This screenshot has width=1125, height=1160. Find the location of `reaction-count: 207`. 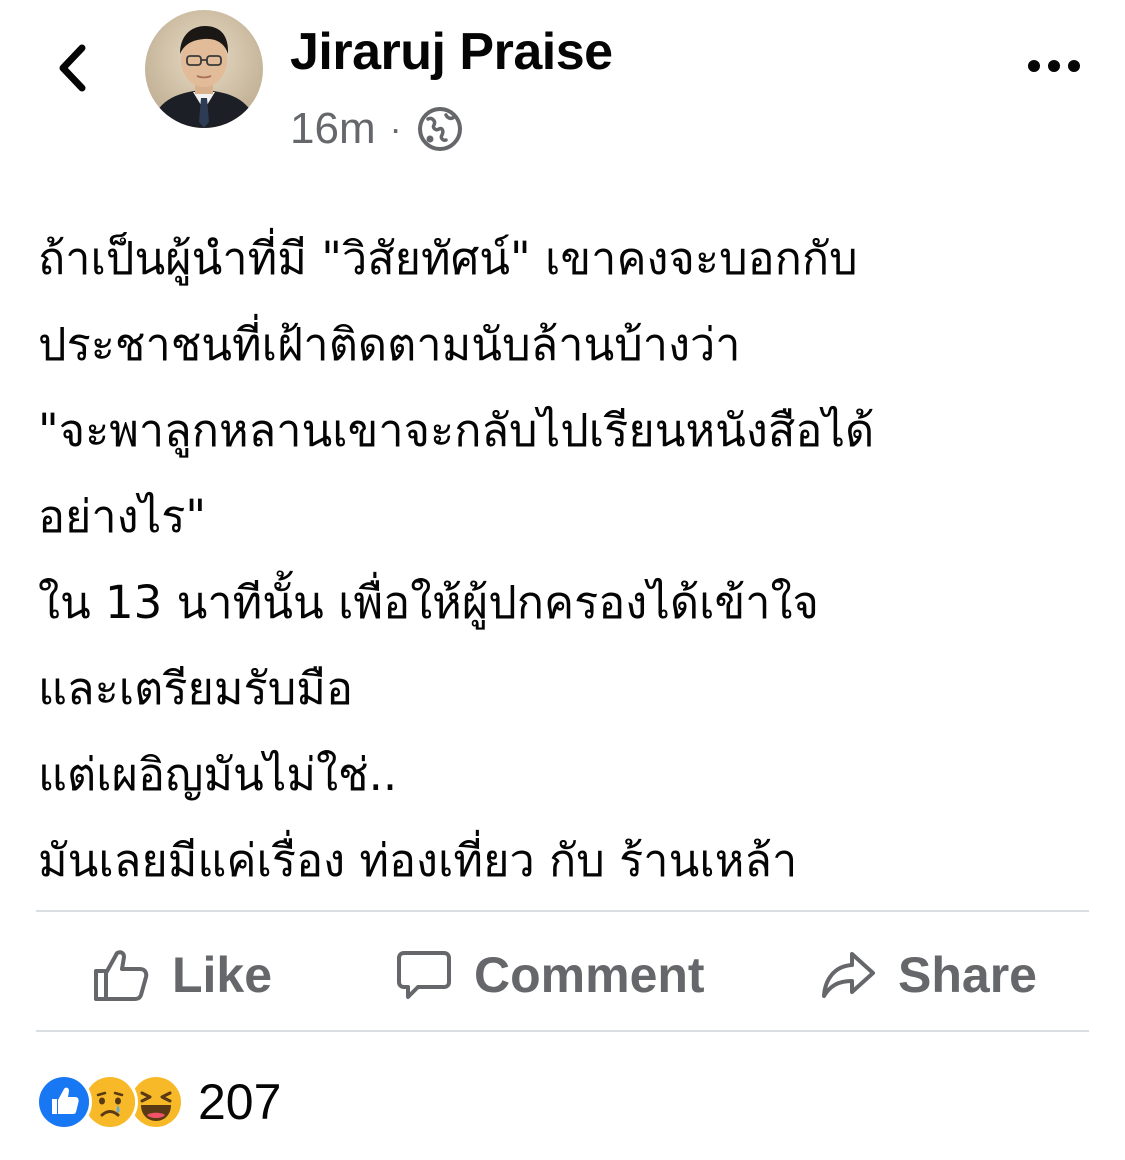

reaction-count: 207 is located at coordinates (240, 1102).